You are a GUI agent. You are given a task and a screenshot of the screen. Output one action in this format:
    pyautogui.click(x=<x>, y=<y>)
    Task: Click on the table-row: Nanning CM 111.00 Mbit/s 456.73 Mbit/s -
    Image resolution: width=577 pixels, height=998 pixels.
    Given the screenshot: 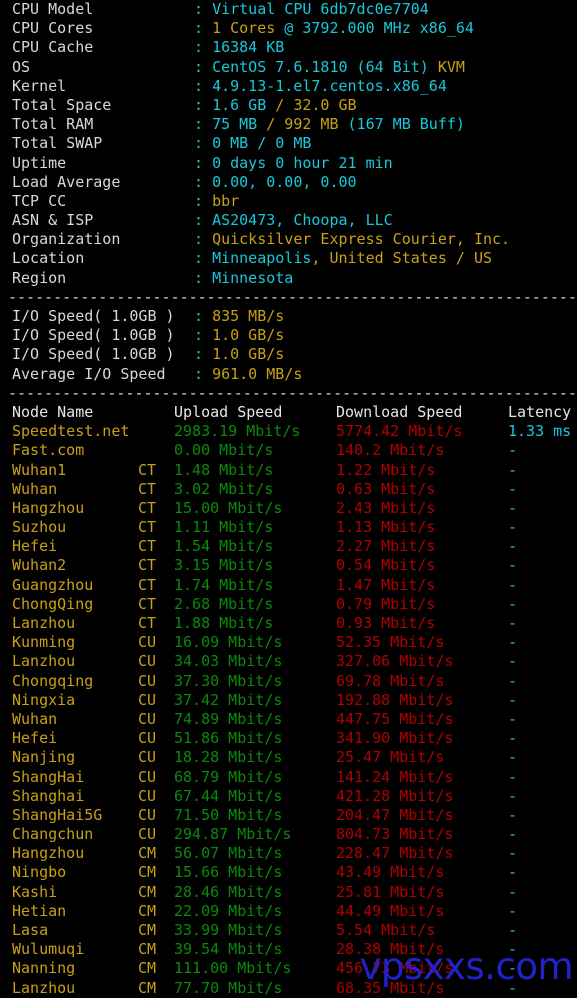 What is the action you would take?
    pyautogui.click(x=288, y=968)
    